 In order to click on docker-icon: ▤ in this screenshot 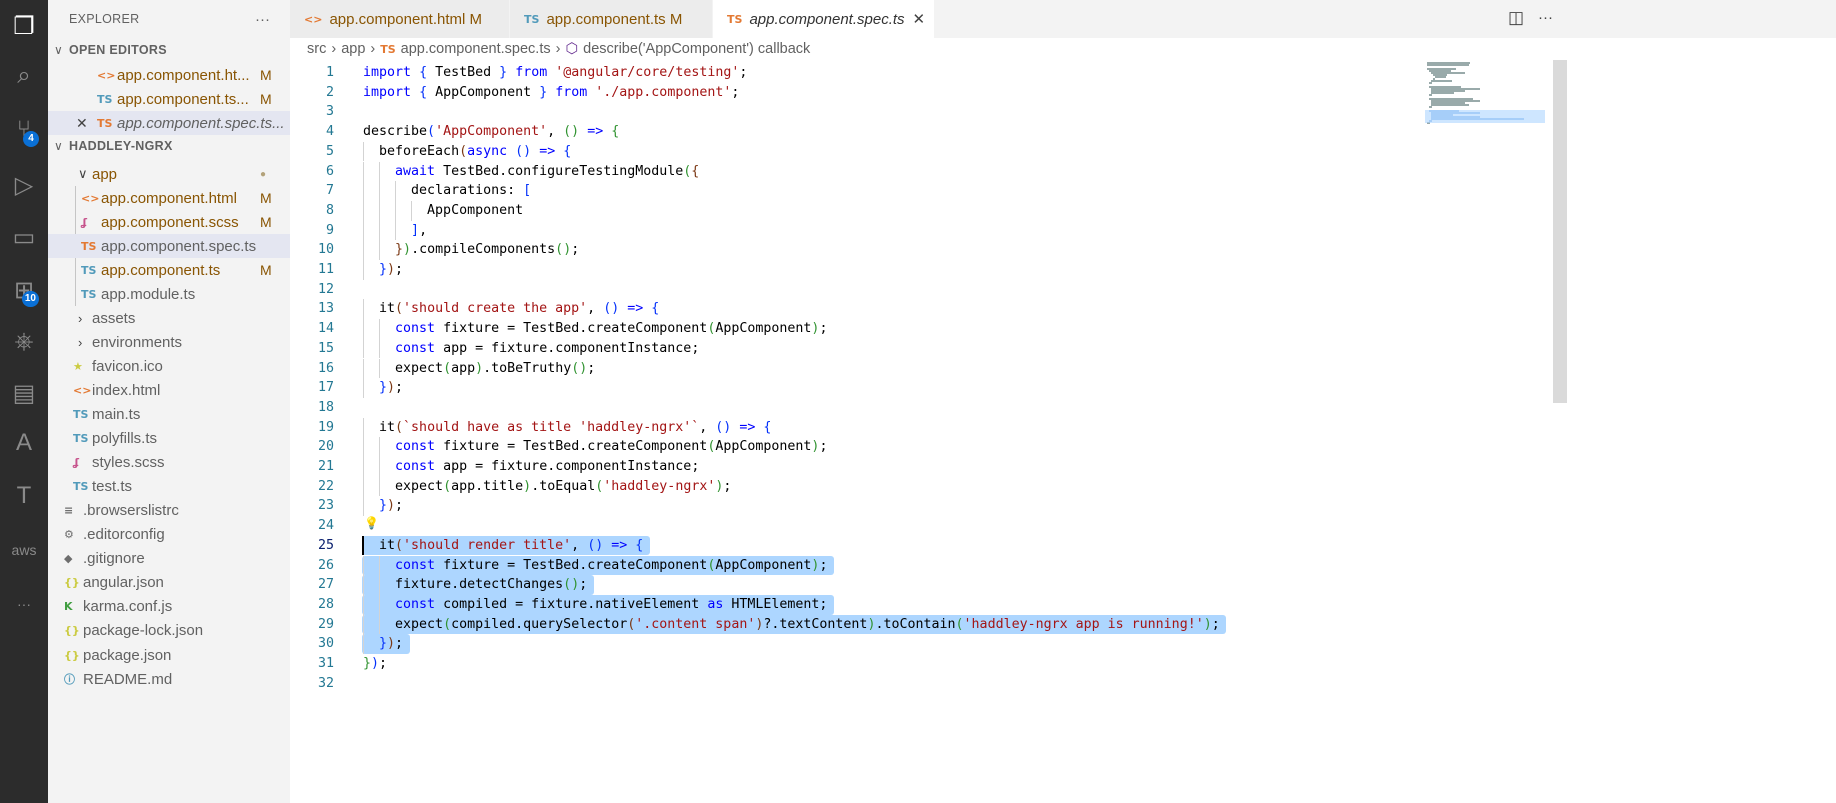, I will do `click(24, 393)`.